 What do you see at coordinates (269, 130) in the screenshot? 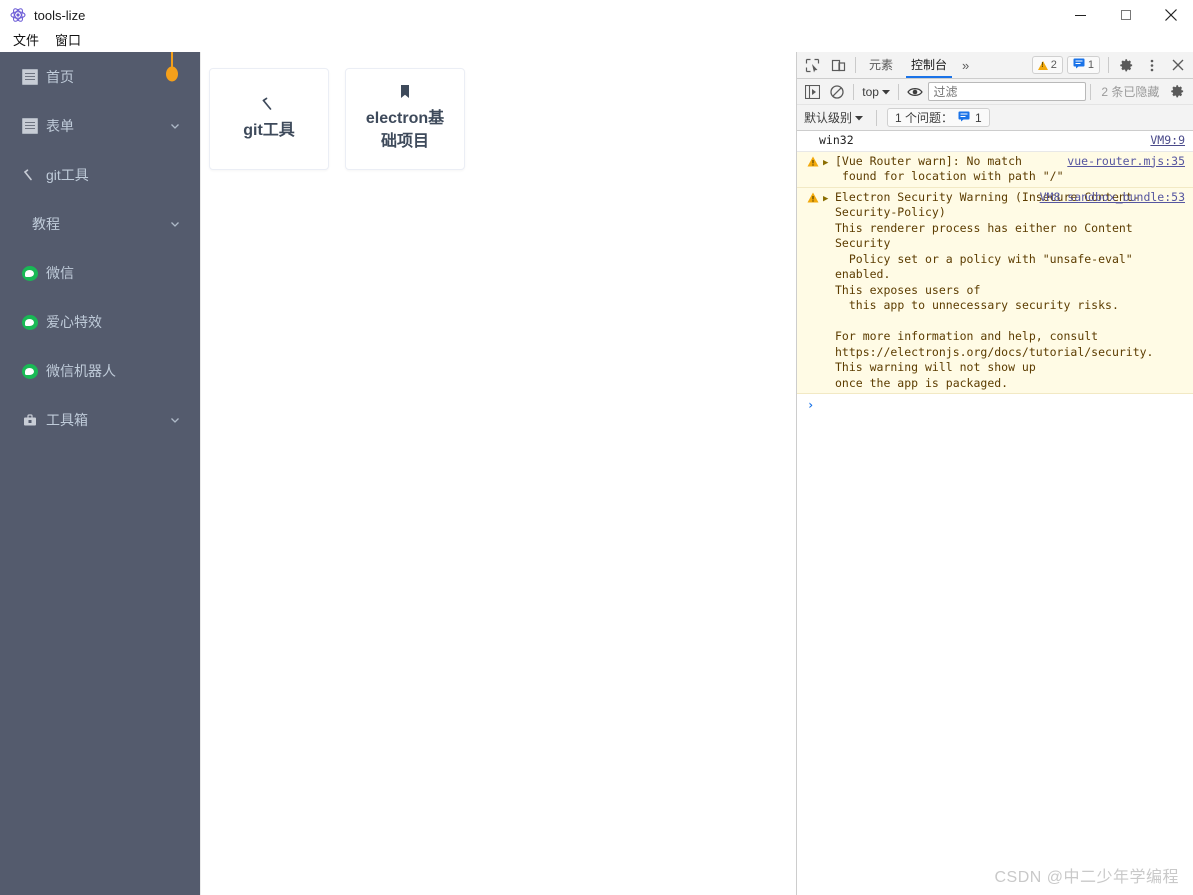
I see `card-label: git工具` at bounding box center [269, 130].